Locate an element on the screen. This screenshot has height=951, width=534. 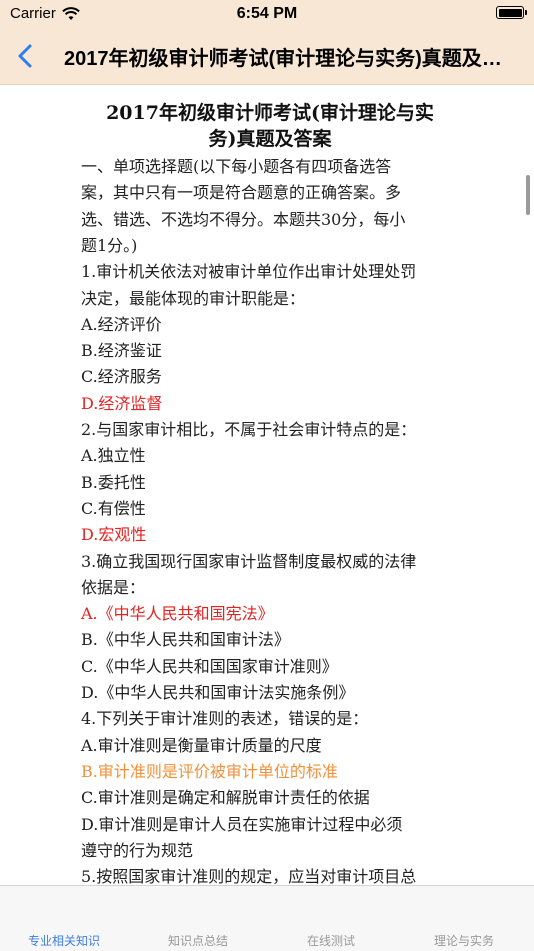
document-line: A.经济评价 is located at coordinates (121, 324).